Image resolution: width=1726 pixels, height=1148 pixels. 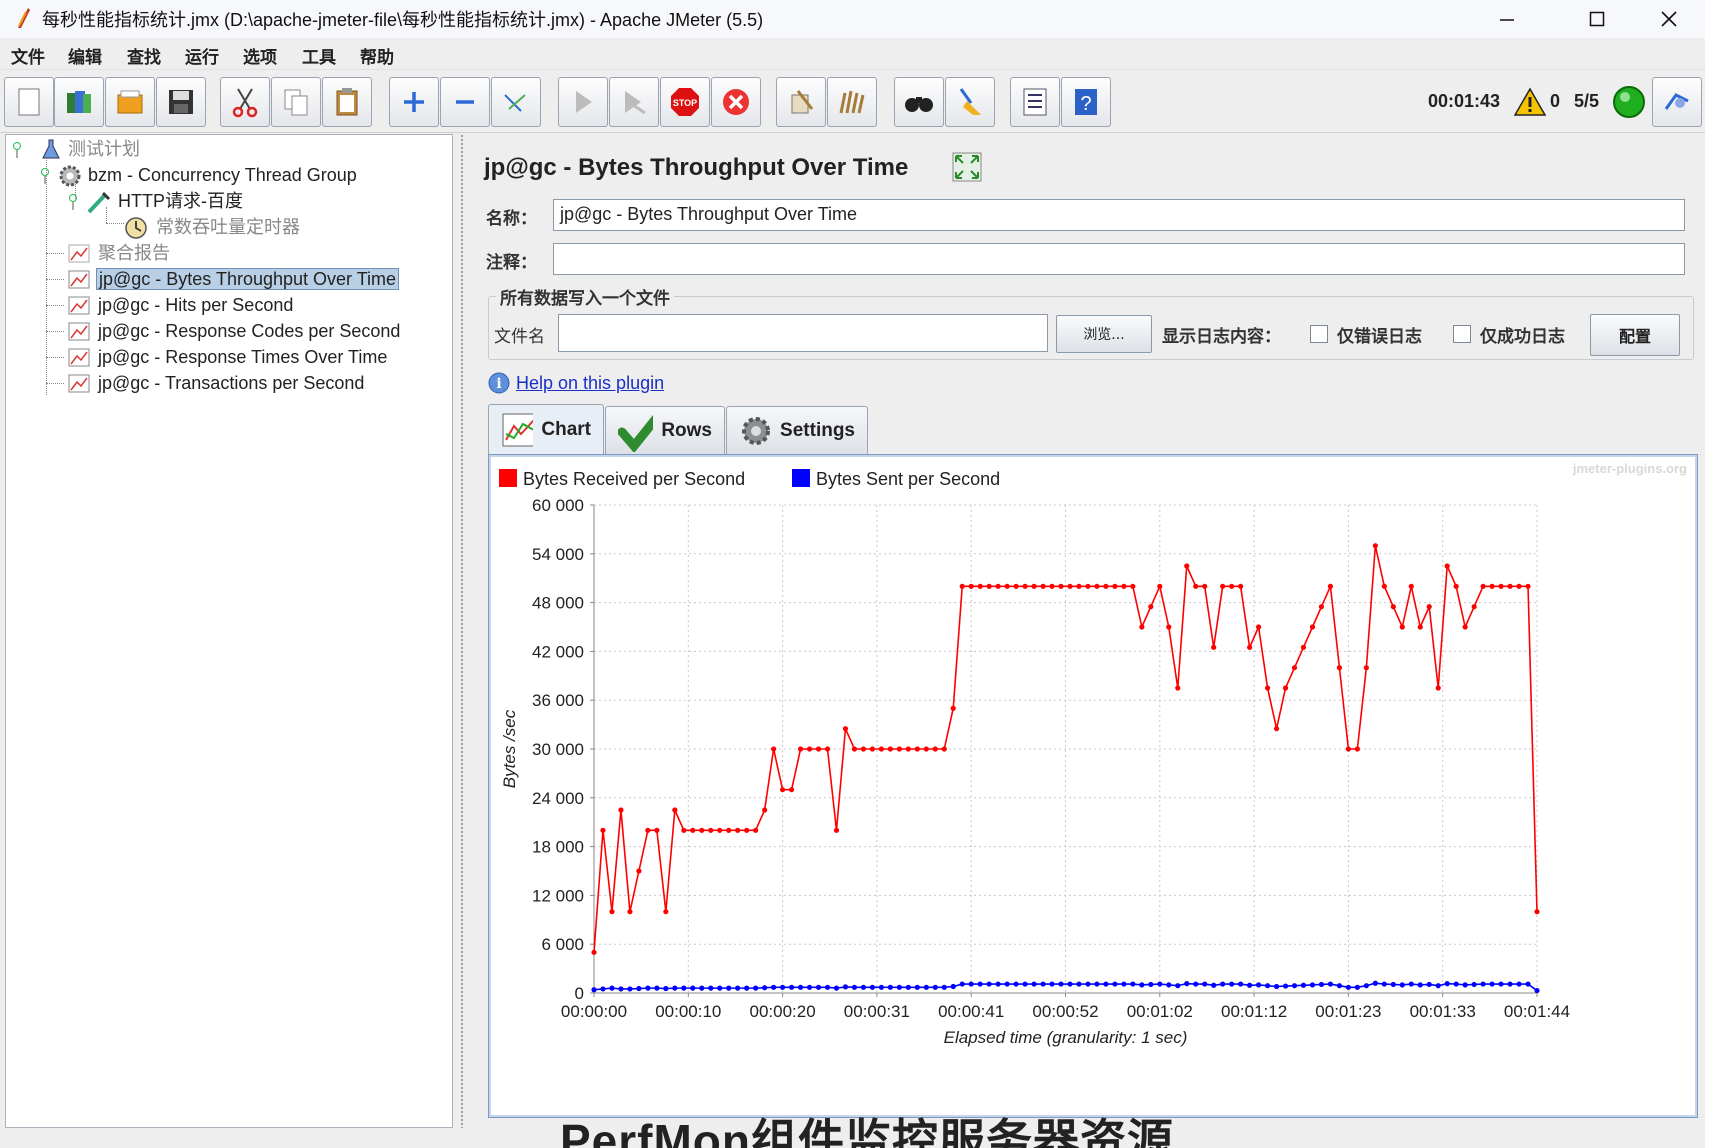 What do you see at coordinates (1669, 19) in the screenshot?
I see `close-button` at bounding box center [1669, 19].